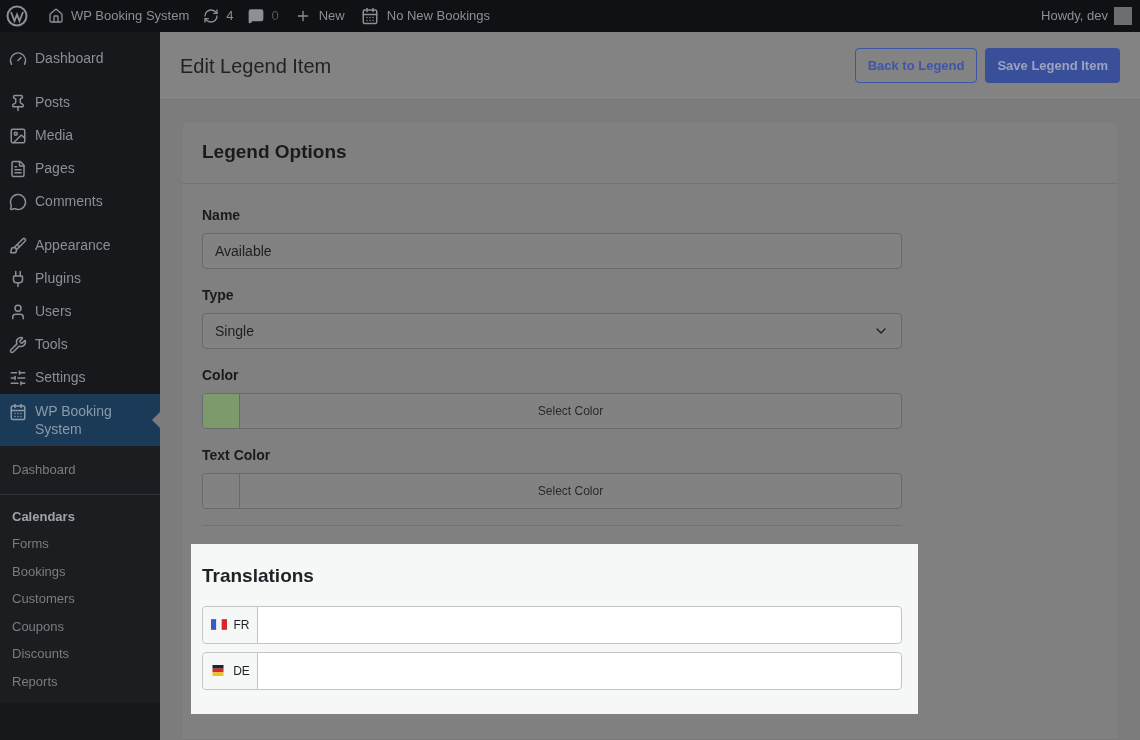 The height and width of the screenshot is (740, 1140). I want to click on home-icon, so click(56, 16).